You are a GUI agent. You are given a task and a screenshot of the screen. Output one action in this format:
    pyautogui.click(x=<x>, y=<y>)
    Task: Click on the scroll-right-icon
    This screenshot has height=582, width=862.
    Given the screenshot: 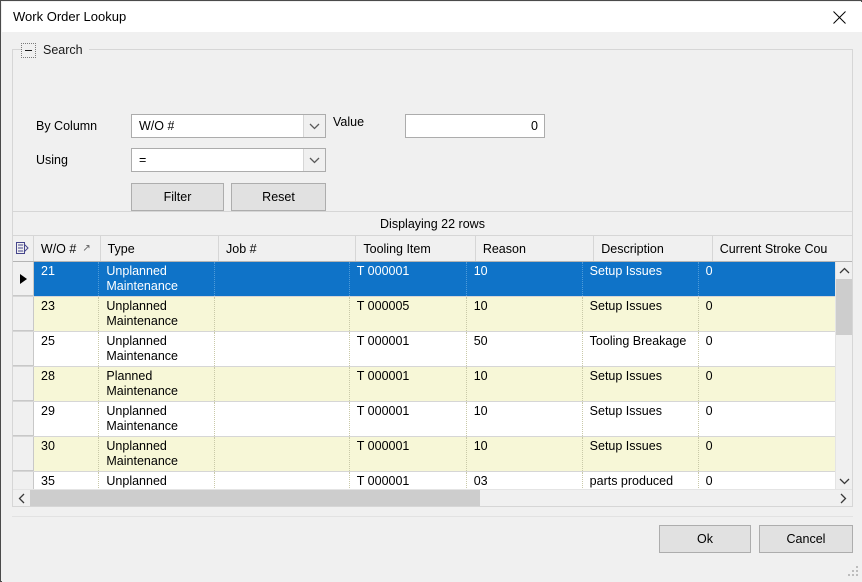 What is the action you would take?
    pyautogui.click(x=843, y=498)
    